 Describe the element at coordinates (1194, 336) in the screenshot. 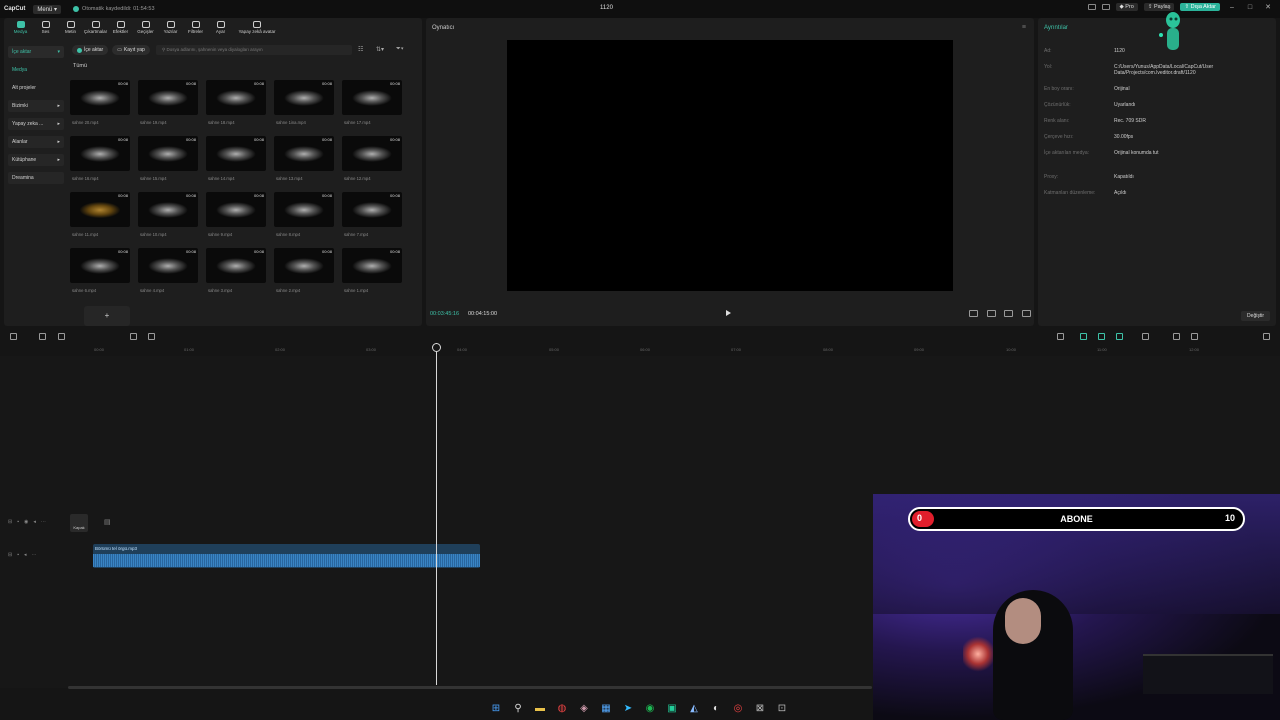

I see `zoom-slider-icon` at that location.